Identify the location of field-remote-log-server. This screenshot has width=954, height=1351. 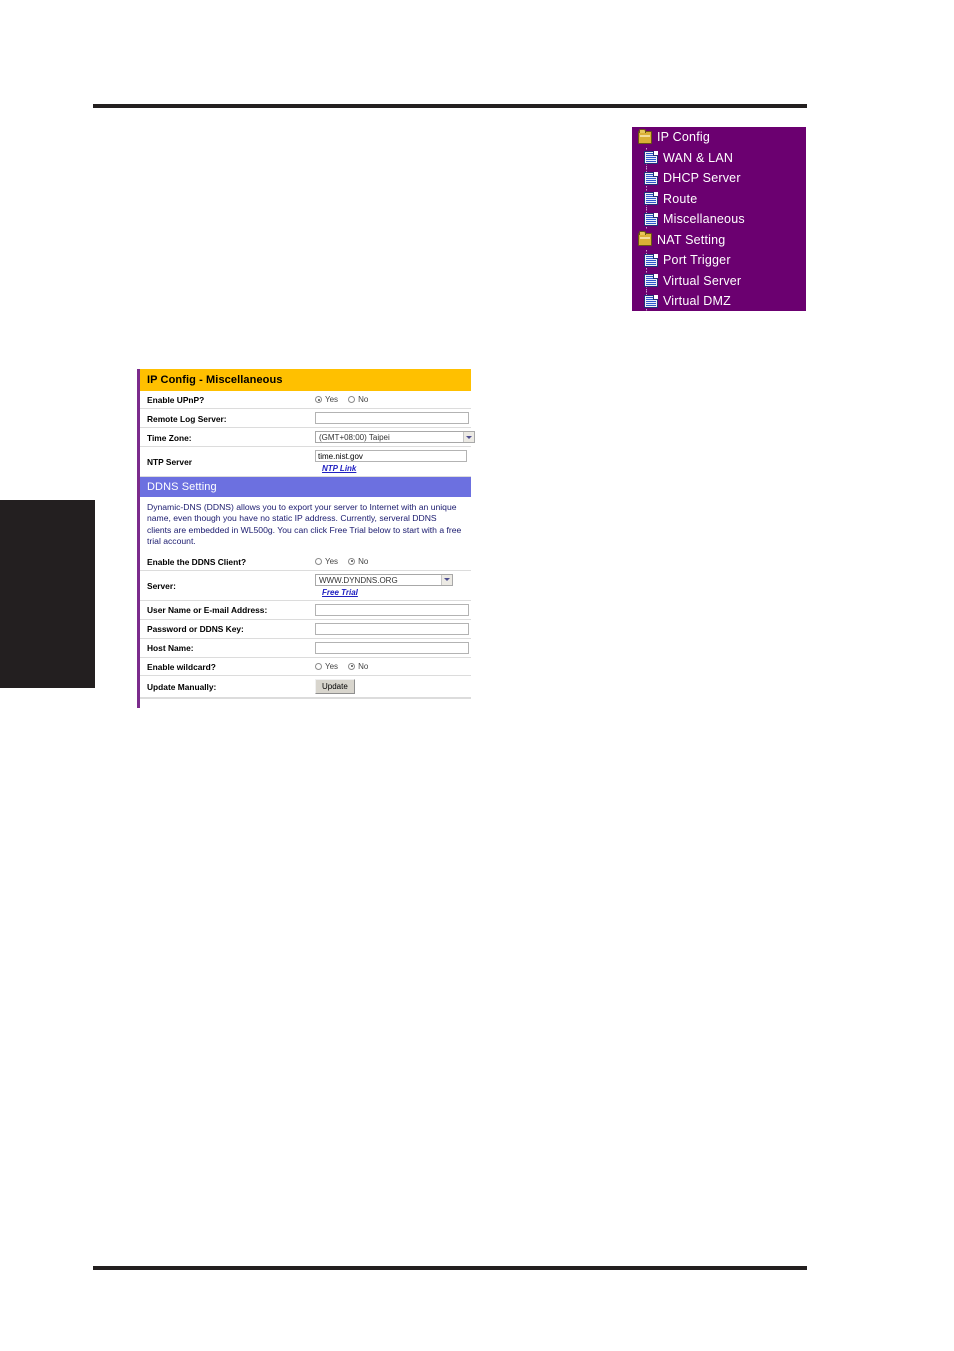
(393, 418).